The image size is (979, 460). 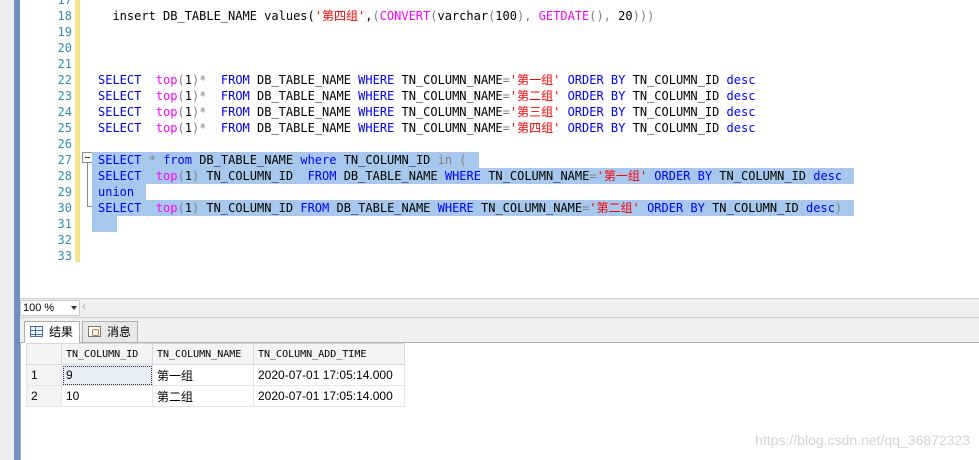 What do you see at coordinates (535, 112) in the screenshot?
I see `code-token: '第三组'` at bounding box center [535, 112].